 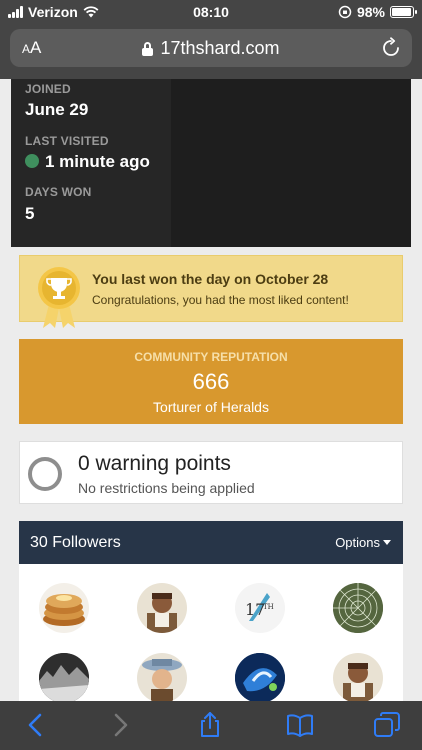 What do you see at coordinates (211, 542) in the screenshot?
I see `followers-header: 30 Followers Options` at bounding box center [211, 542].